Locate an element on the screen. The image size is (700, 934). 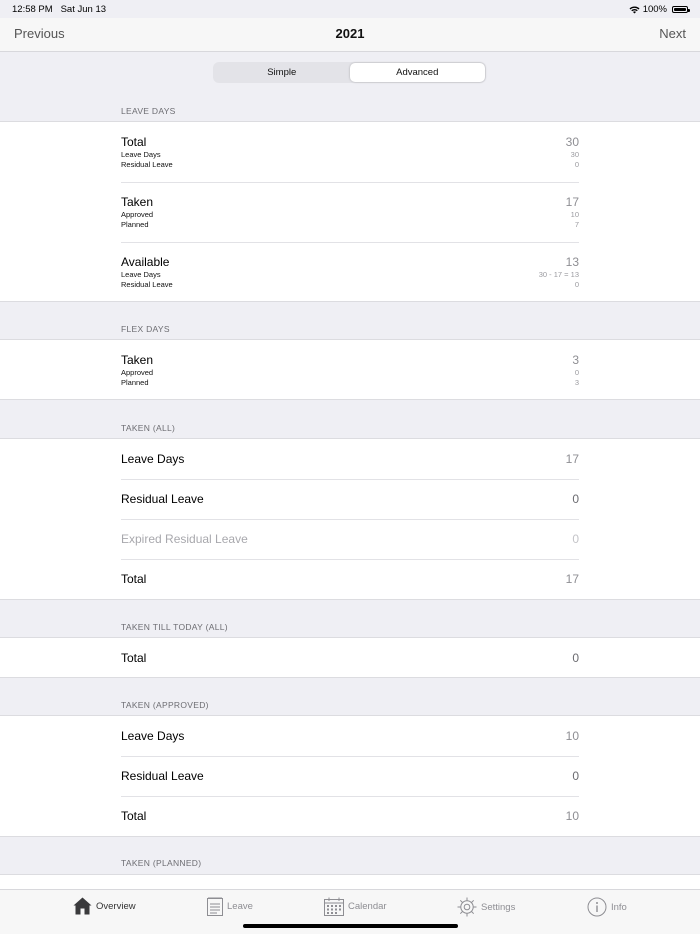
row-sub-value: 3 is located at coordinates (576, 382).